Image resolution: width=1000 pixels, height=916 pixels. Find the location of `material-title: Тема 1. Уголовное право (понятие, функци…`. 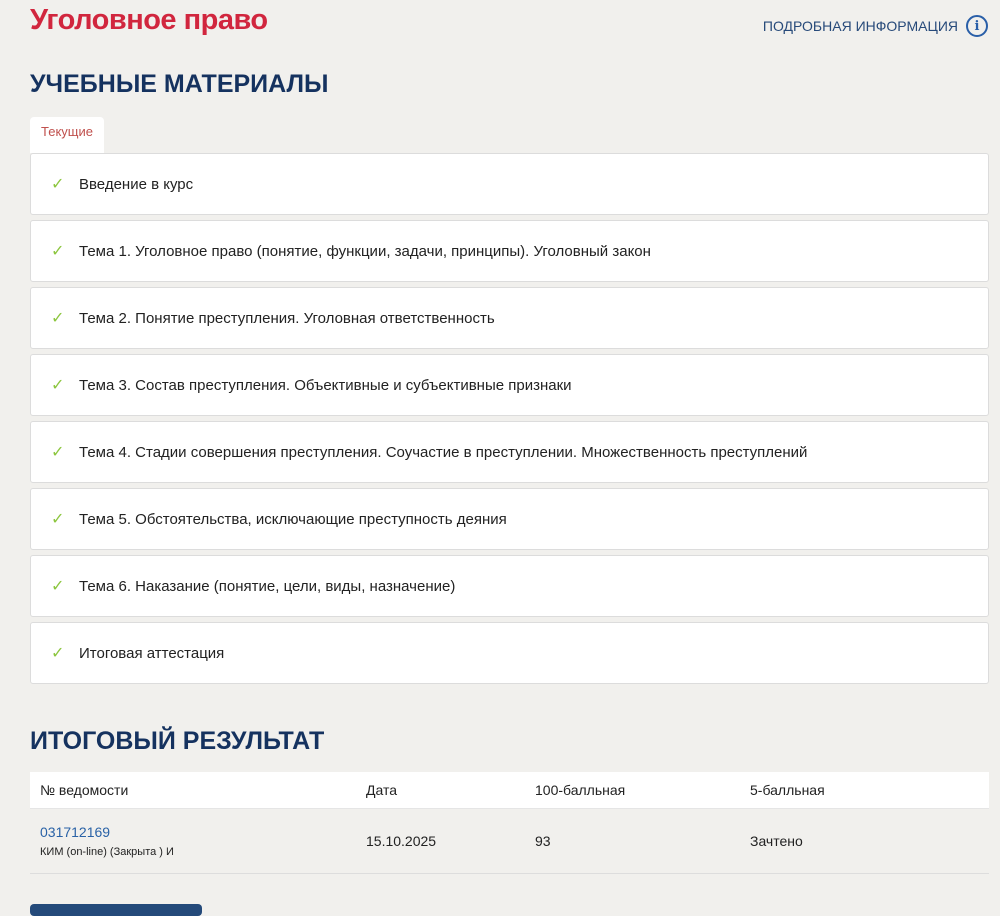

material-title: Тема 1. Уголовное право (понятие, функци… is located at coordinates (365, 251).